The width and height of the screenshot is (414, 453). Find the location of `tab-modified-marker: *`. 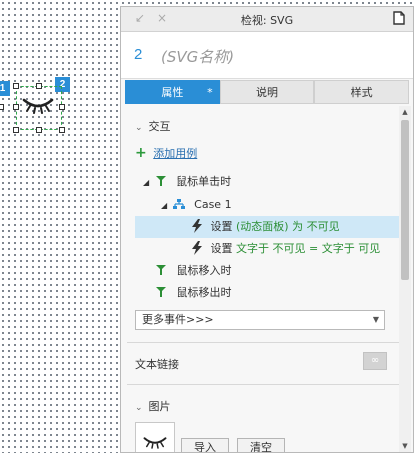

tab-modified-marker: * is located at coordinates (210, 92).